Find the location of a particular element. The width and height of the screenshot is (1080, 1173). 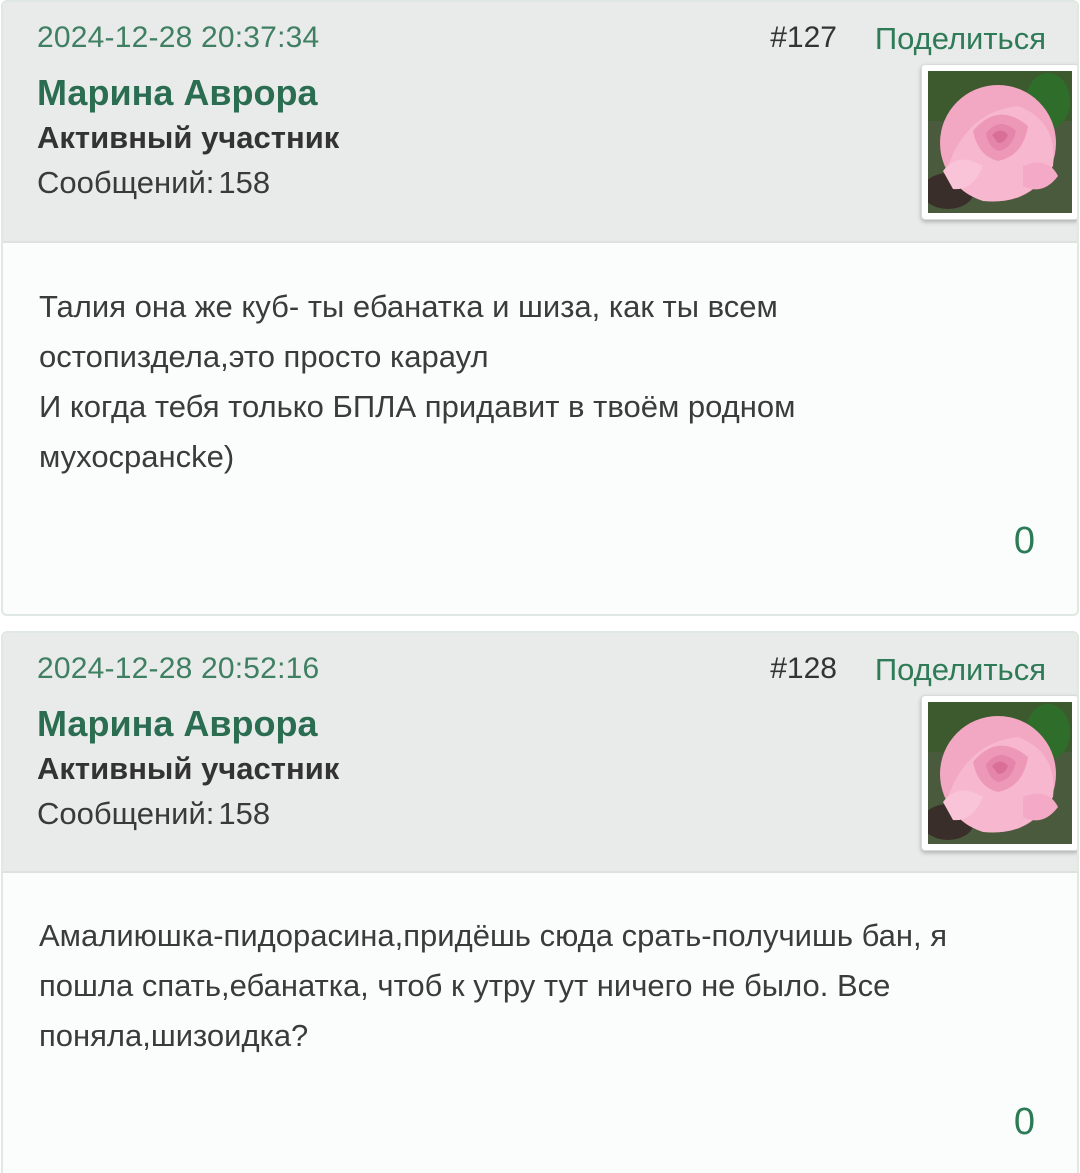

post-number: #127 is located at coordinates (803, 38).